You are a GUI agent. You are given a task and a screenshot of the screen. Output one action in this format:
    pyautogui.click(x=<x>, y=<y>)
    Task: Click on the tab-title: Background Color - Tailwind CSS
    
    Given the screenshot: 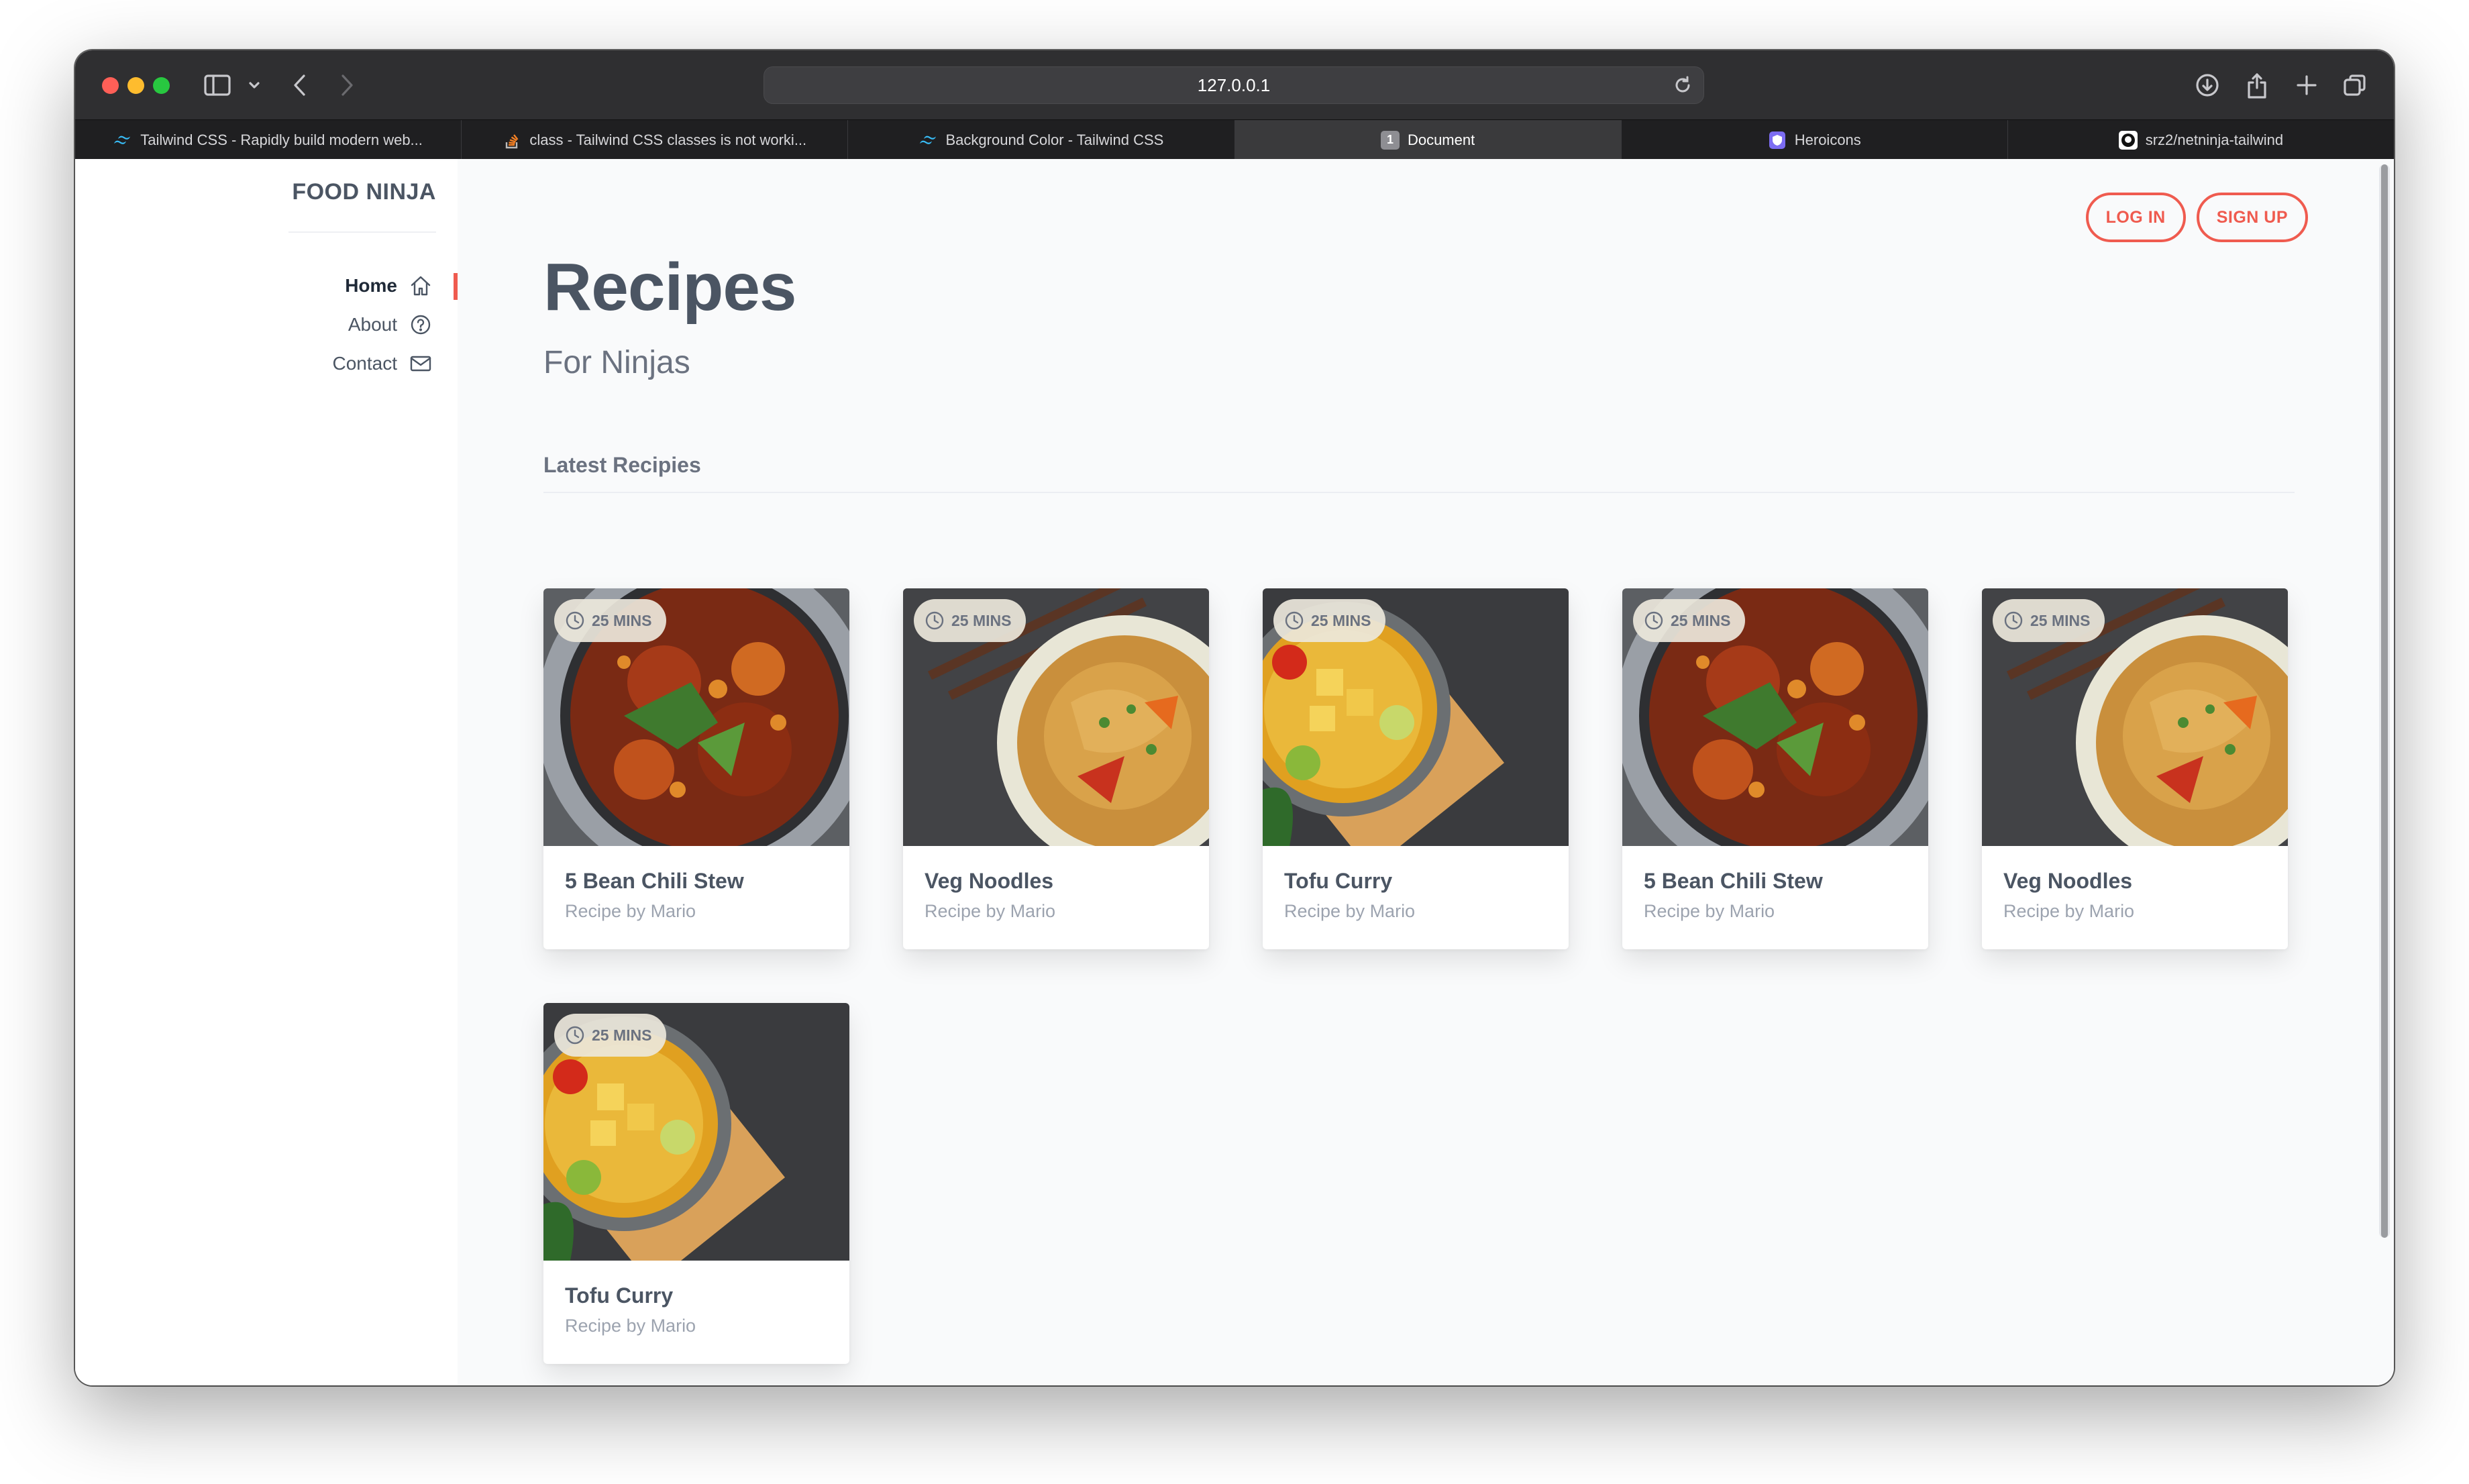 What is the action you would take?
    pyautogui.click(x=1054, y=139)
    